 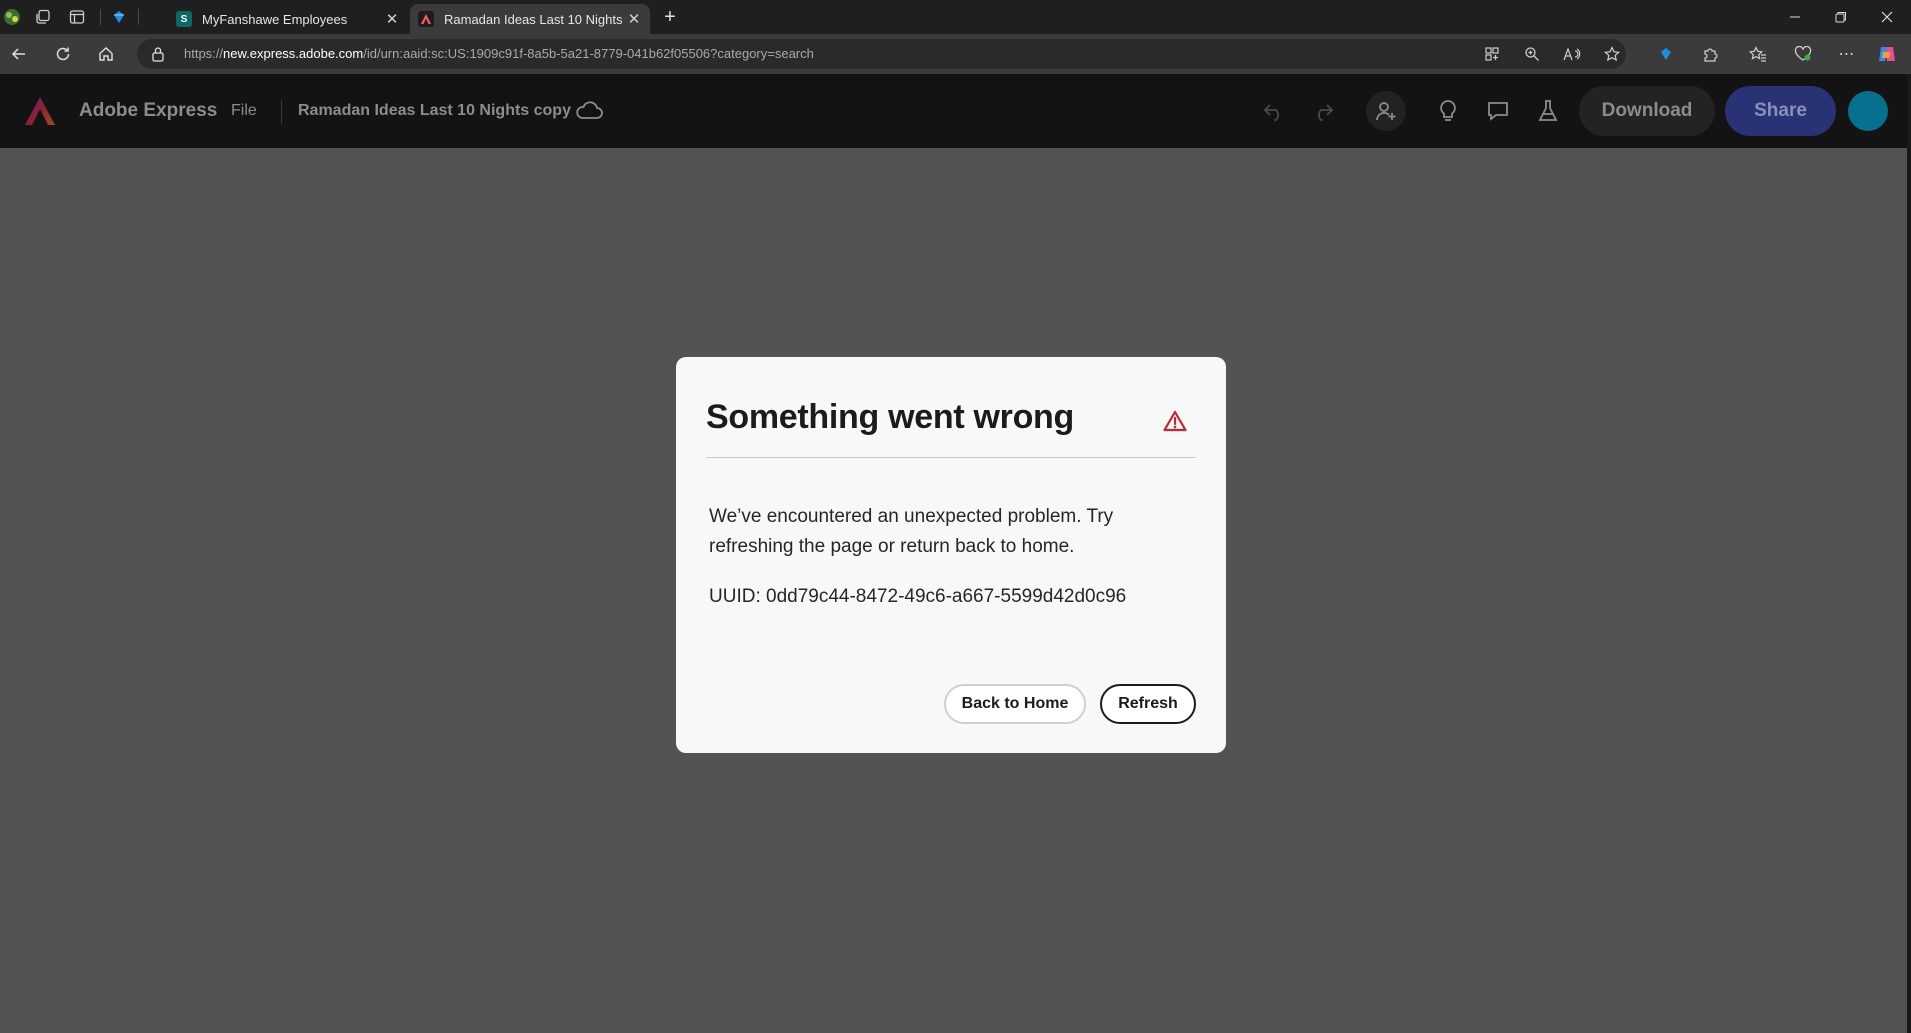 What do you see at coordinates (1868, 111) in the screenshot?
I see `avatar` at bounding box center [1868, 111].